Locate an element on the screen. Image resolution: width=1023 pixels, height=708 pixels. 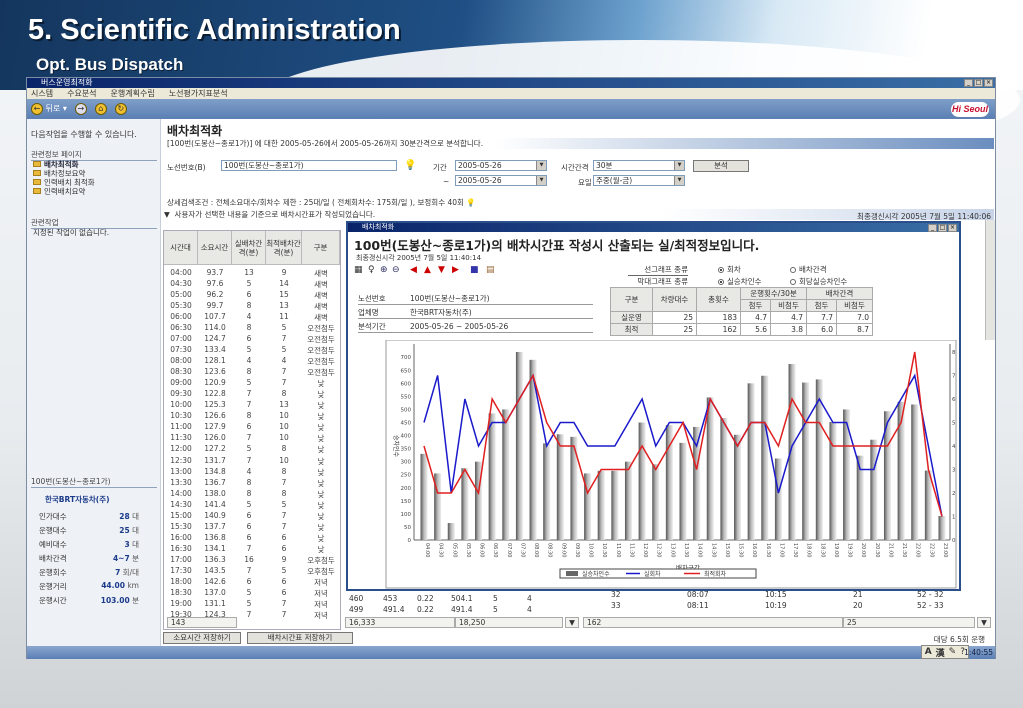
arrow-up-icon: ▲ is located at coordinates (427, 270).